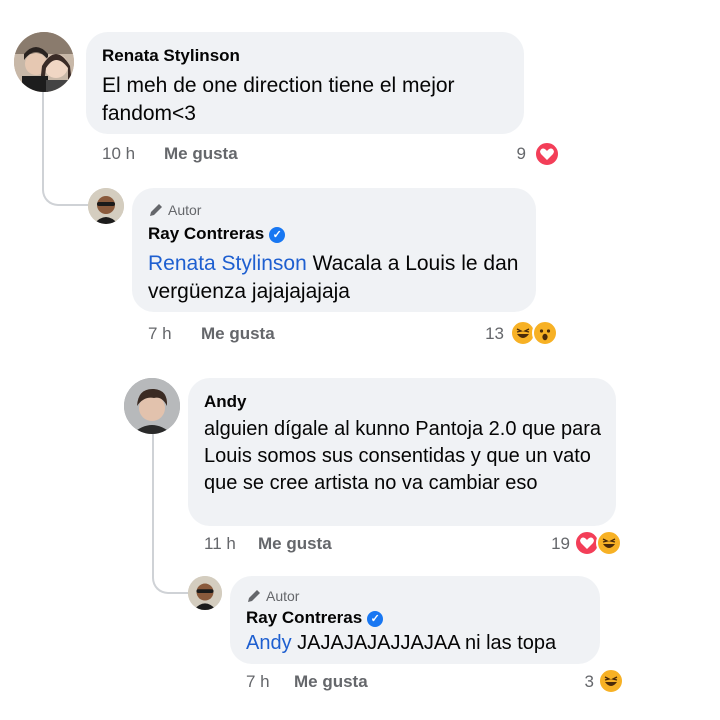  What do you see at coordinates (67, 149) in the screenshot?
I see `thread-connector` at bounding box center [67, 149].